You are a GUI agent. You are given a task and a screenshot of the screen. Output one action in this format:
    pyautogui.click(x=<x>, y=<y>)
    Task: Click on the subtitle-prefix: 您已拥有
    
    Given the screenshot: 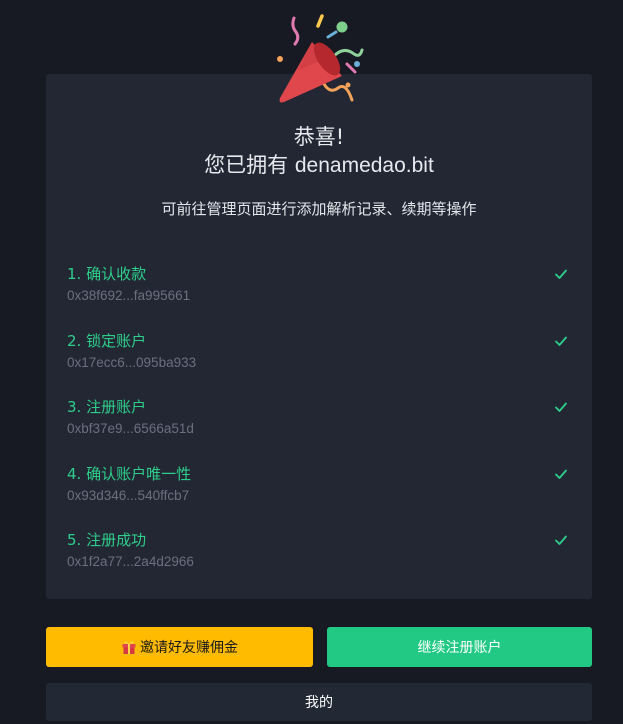 What is the action you would take?
    pyautogui.click(x=249, y=165)
    